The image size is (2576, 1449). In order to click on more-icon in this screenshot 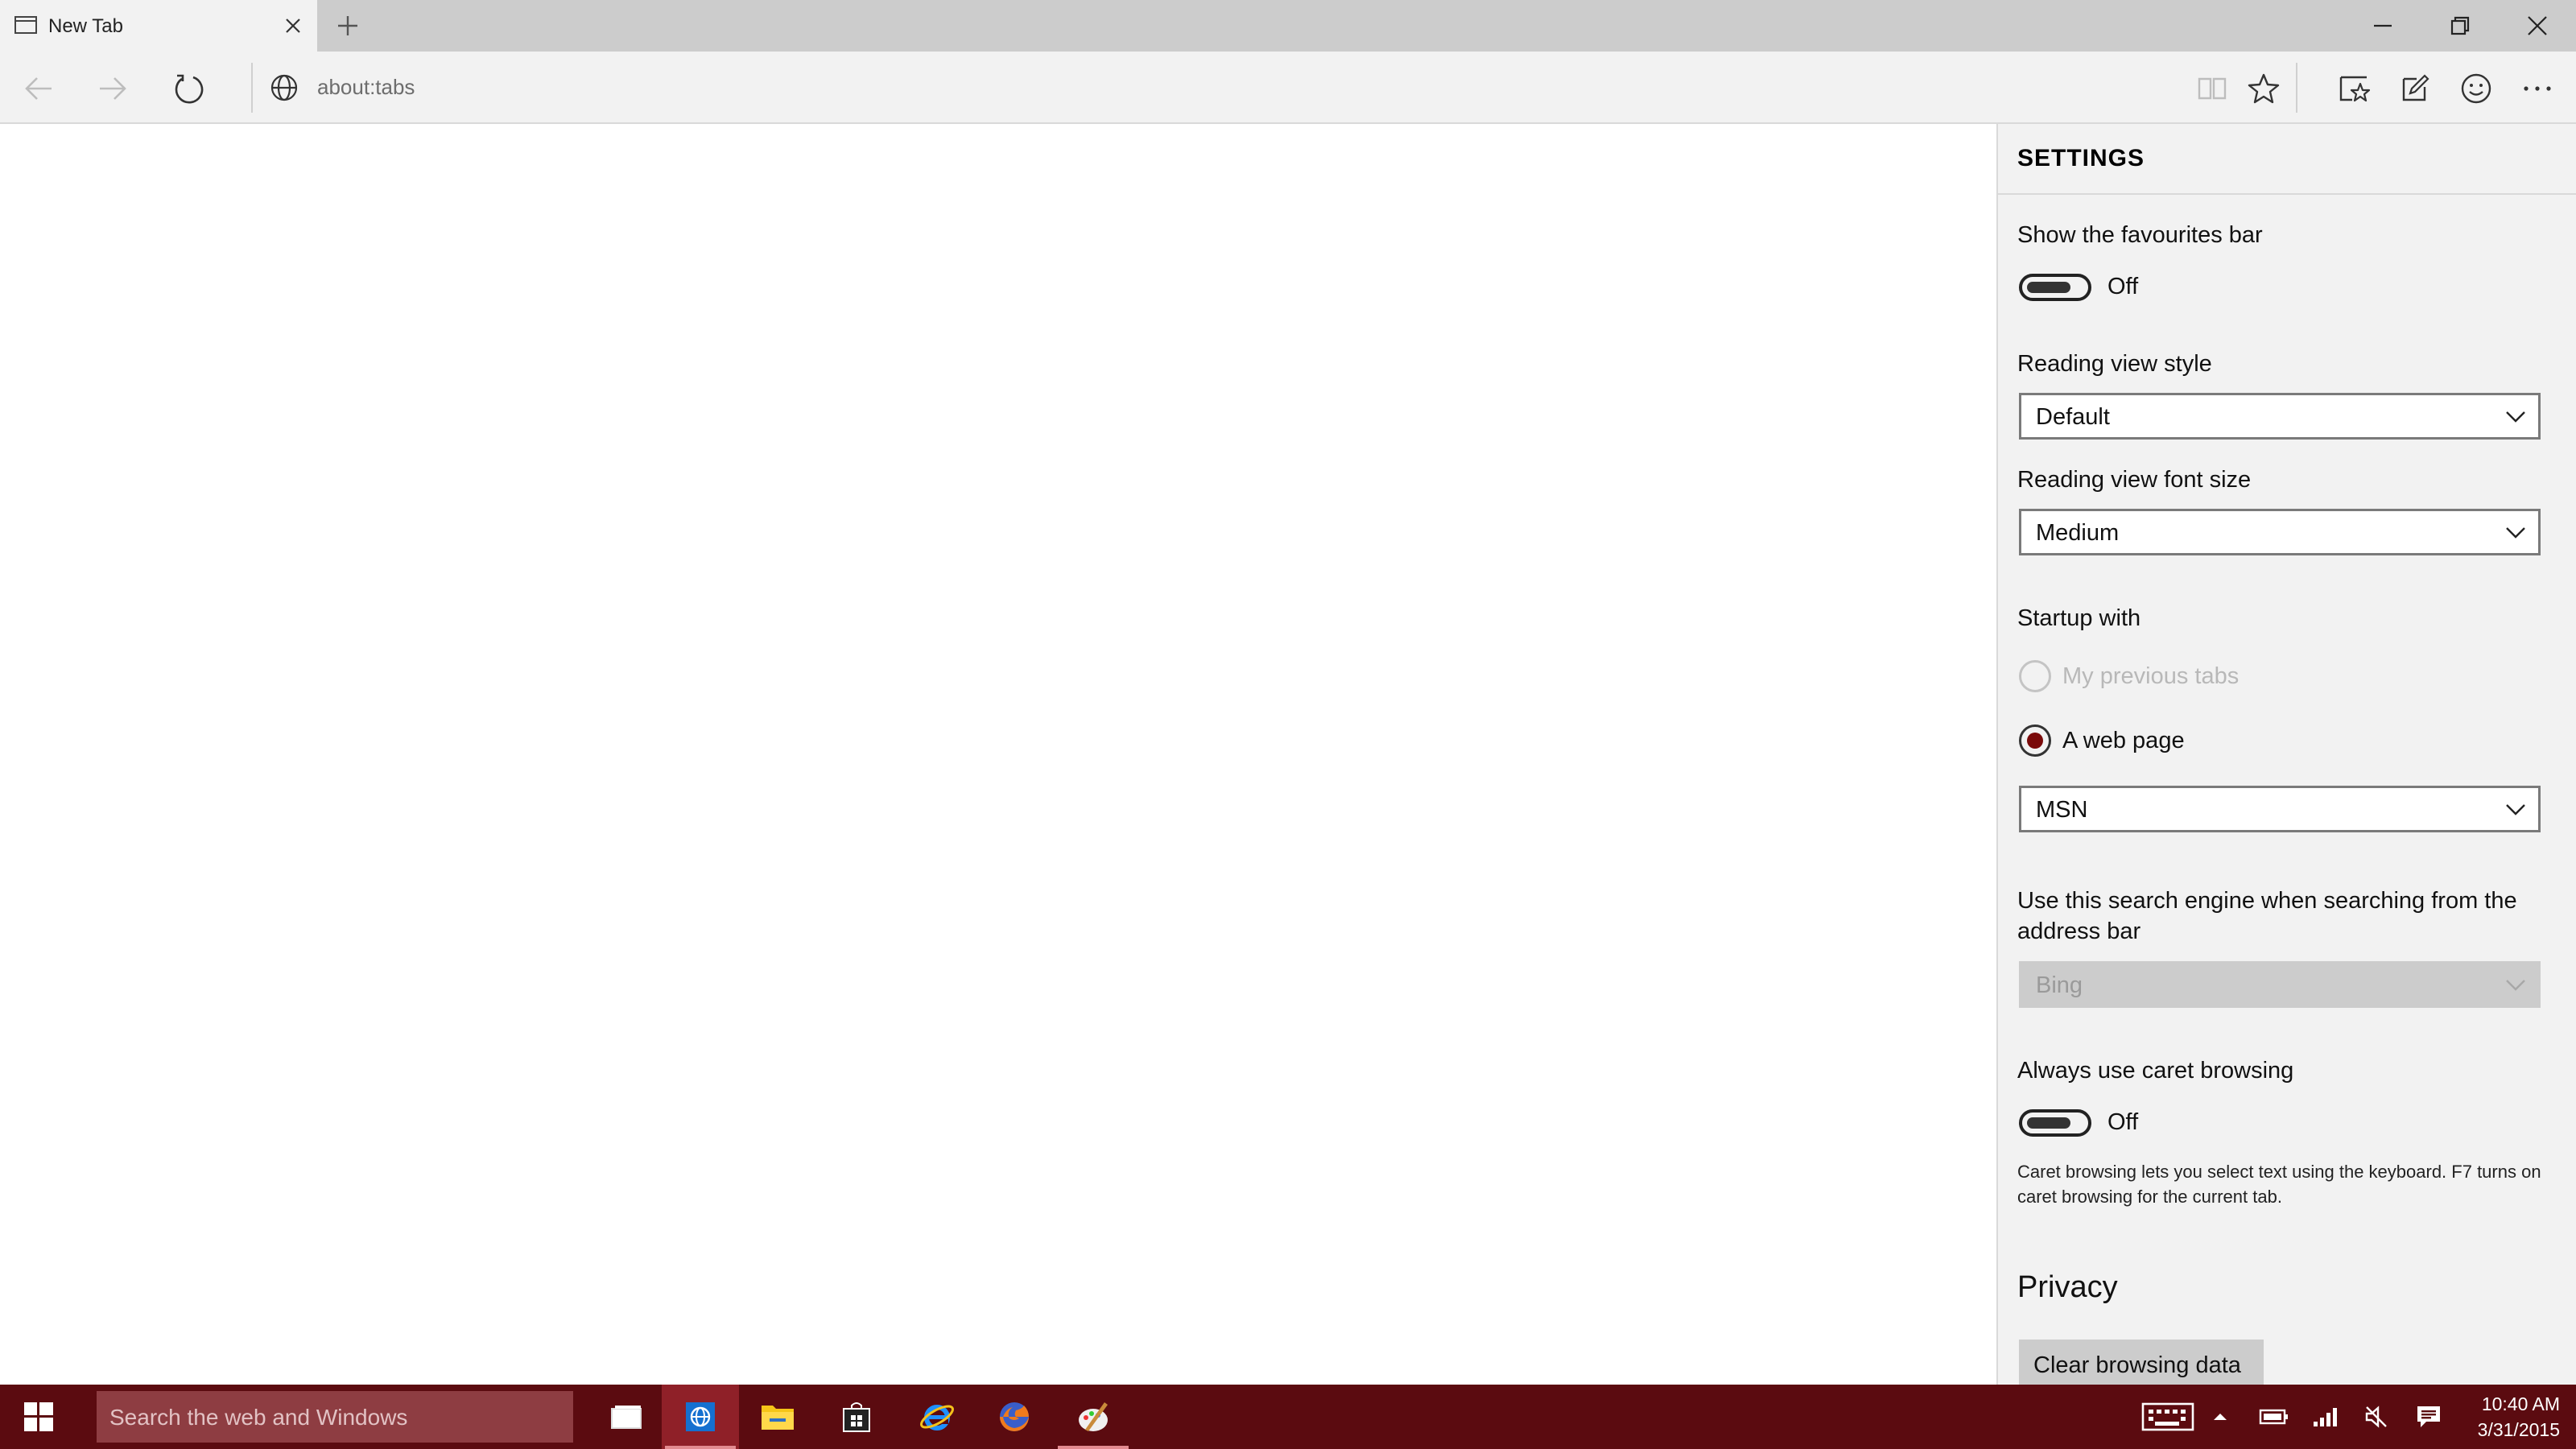, I will do `click(2537, 88)`.